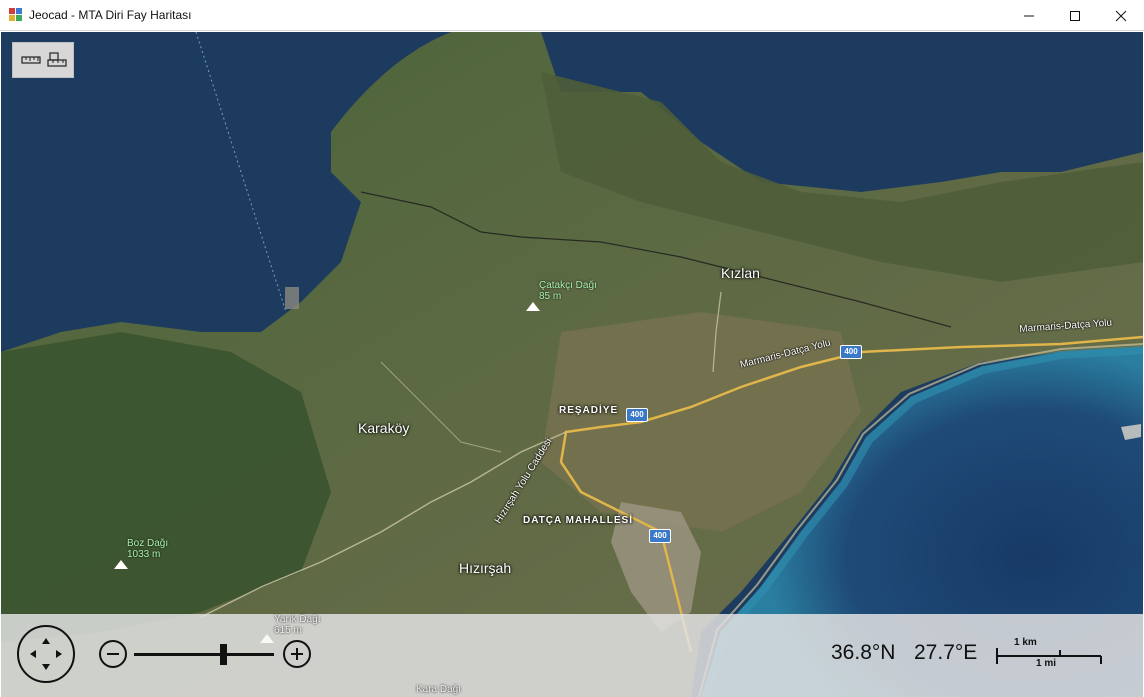  Describe the element at coordinates (110, 15) in the screenshot. I see `window-title: Jeocad - MTA Diri Fay Haritası` at that location.